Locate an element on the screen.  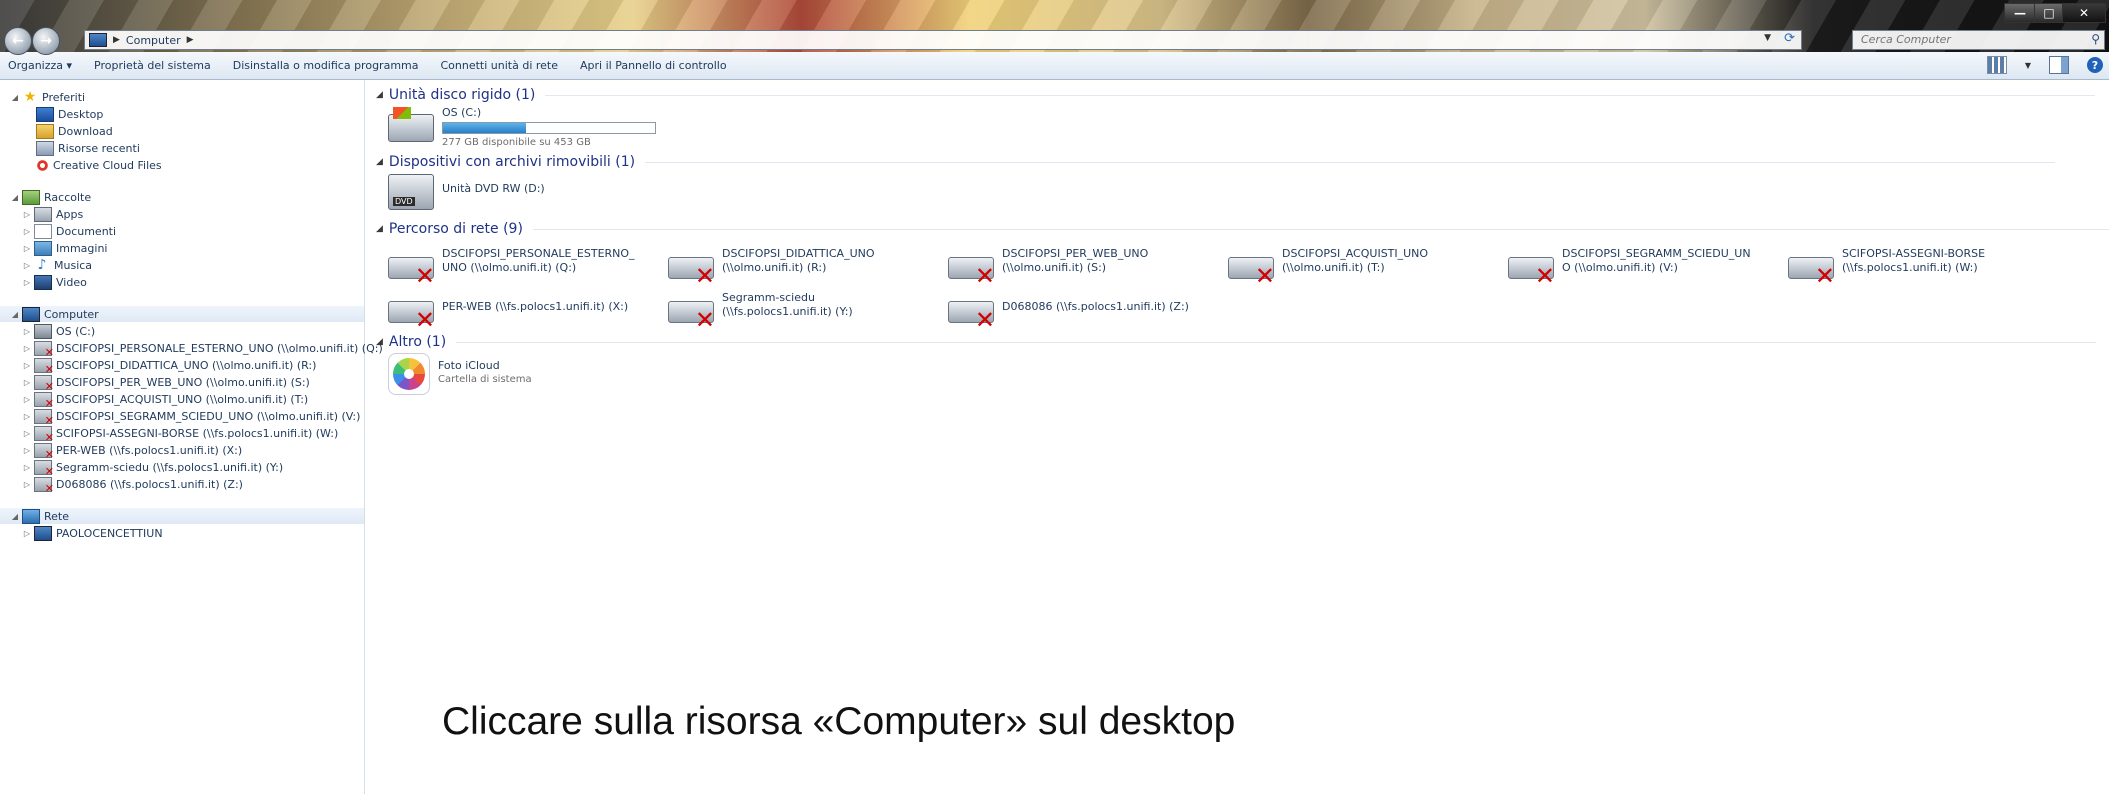
drive-name: Unità DVD RW (D:) is located at coordinates (493, 188).